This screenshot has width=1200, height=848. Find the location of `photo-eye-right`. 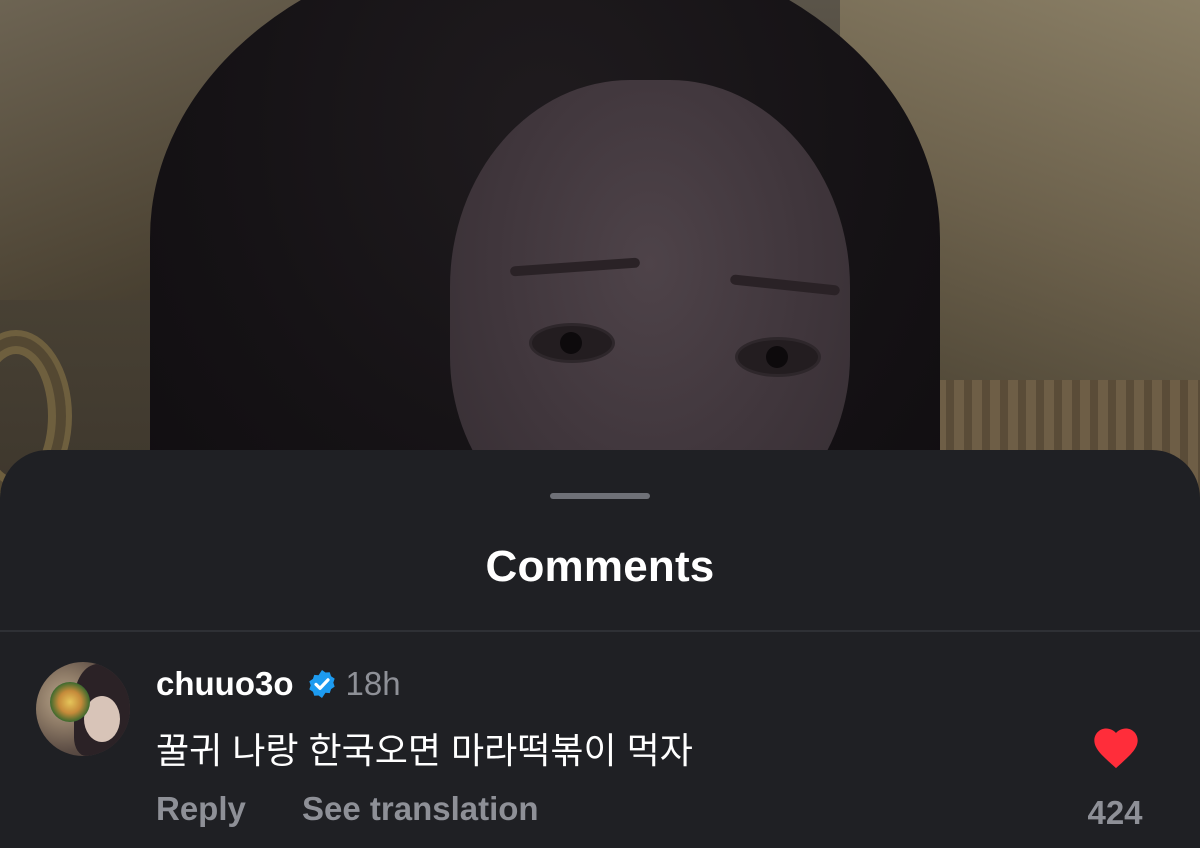

photo-eye-right is located at coordinates (778, 357).